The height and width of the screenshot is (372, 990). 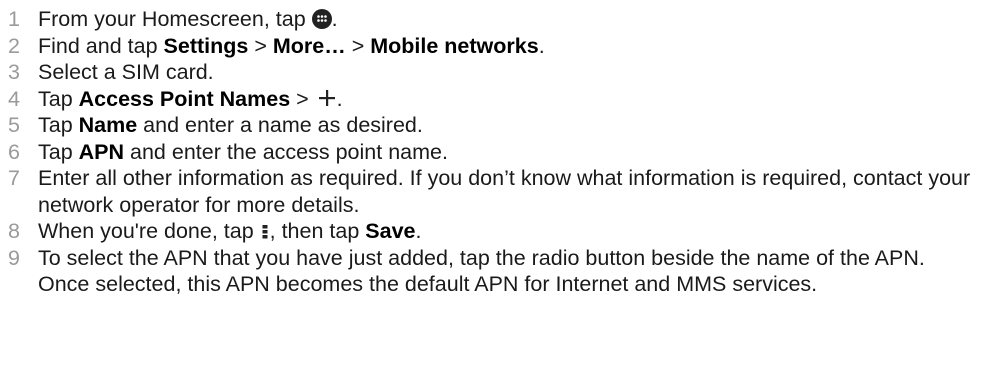 I want to click on apn-label: APN, so click(x=101, y=151).